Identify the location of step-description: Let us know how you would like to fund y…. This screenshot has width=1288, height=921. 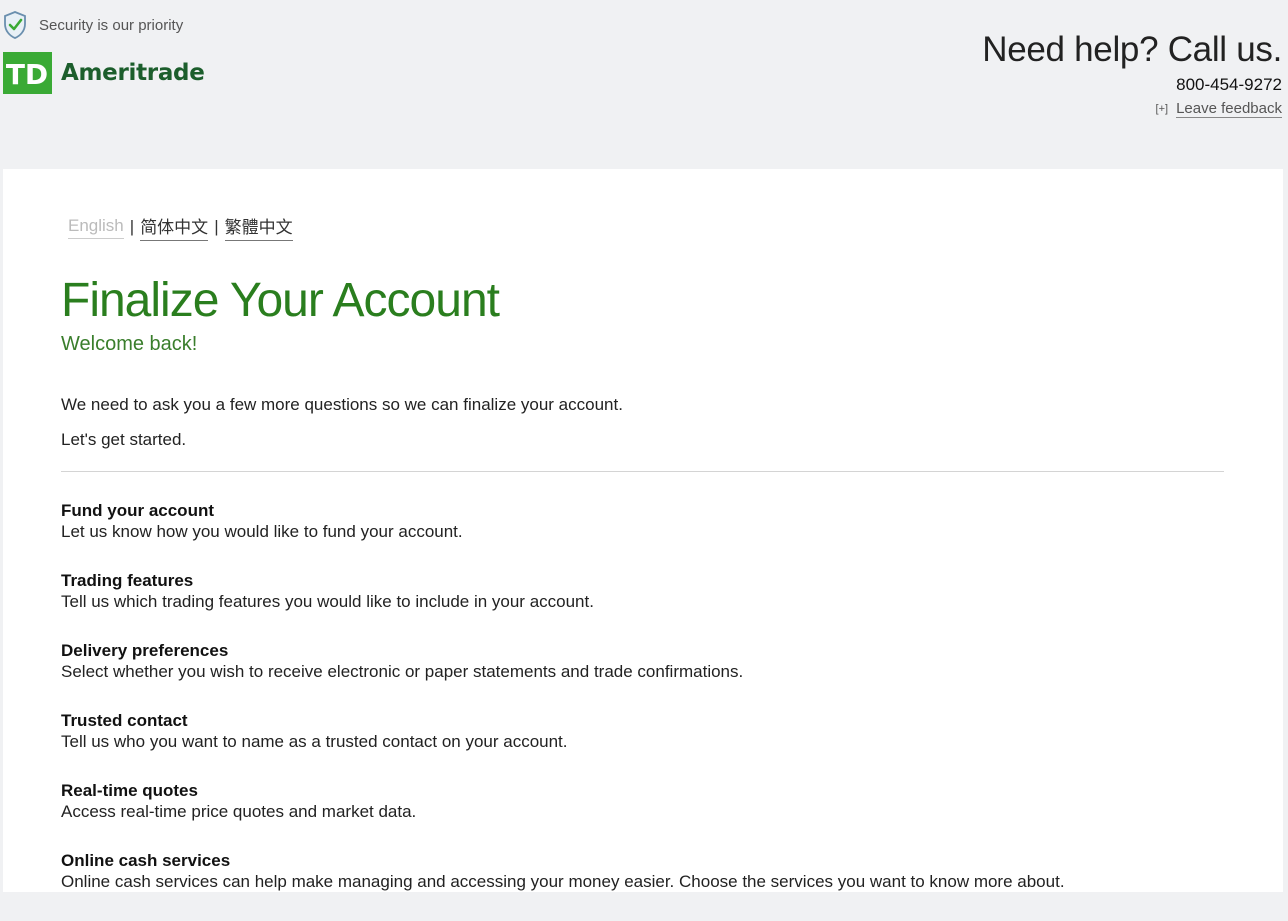
(262, 531).